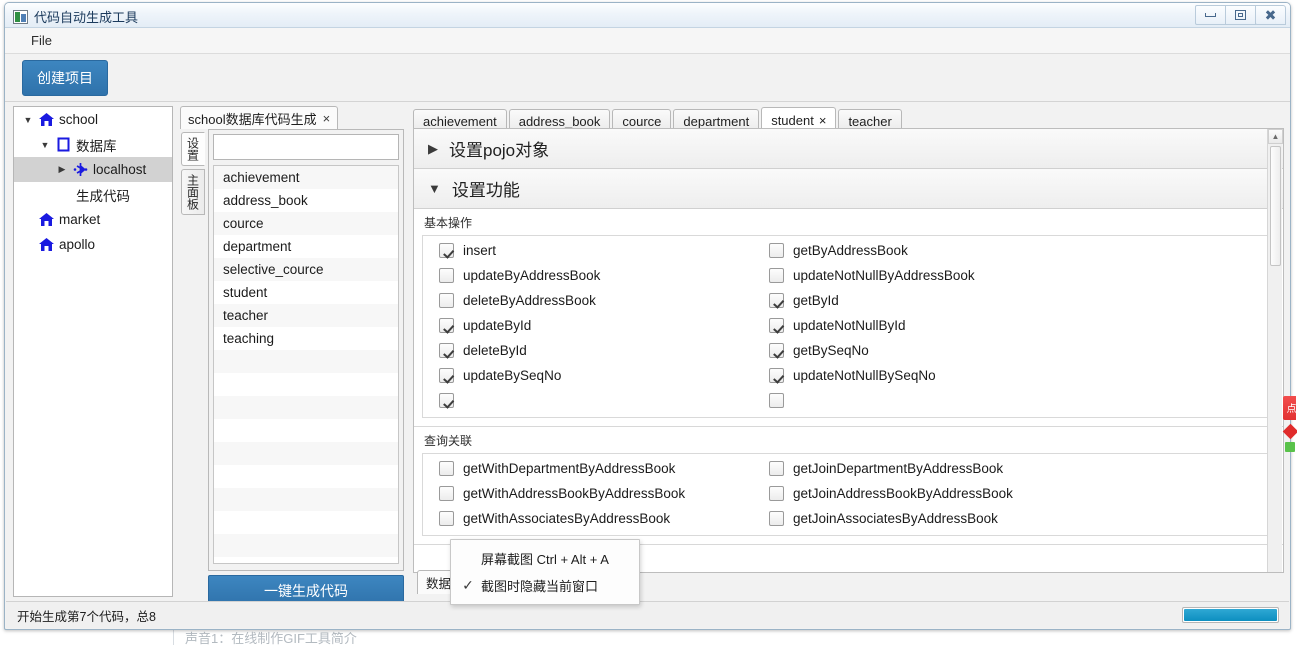 The image size is (1297, 645). Describe the element at coordinates (306, 292) in the screenshot. I see `table-list-item: student` at that location.